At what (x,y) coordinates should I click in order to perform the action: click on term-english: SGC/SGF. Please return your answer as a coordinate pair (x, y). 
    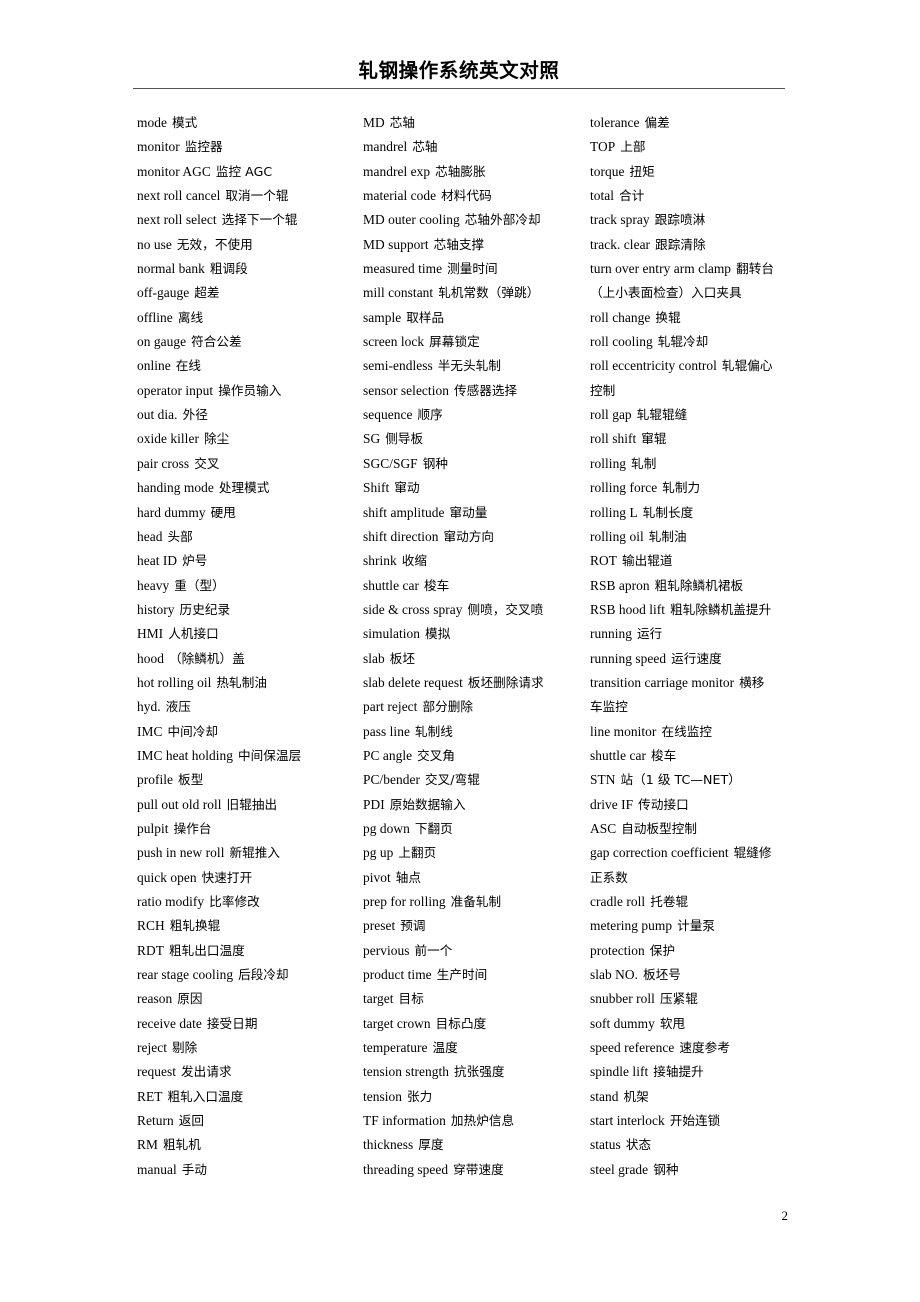
    Looking at the image, I should click on (390, 463).